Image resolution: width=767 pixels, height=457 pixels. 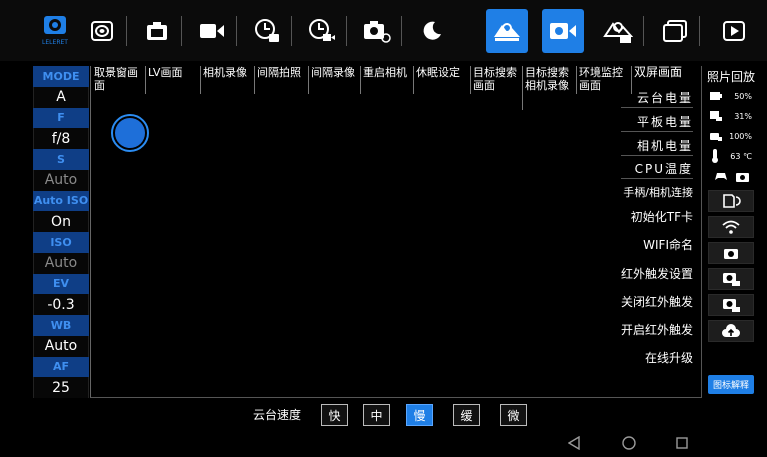 What do you see at coordinates (661, 217) in the screenshot?
I see `format-tf-label: 初始化TF卡` at bounding box center [661, 217].